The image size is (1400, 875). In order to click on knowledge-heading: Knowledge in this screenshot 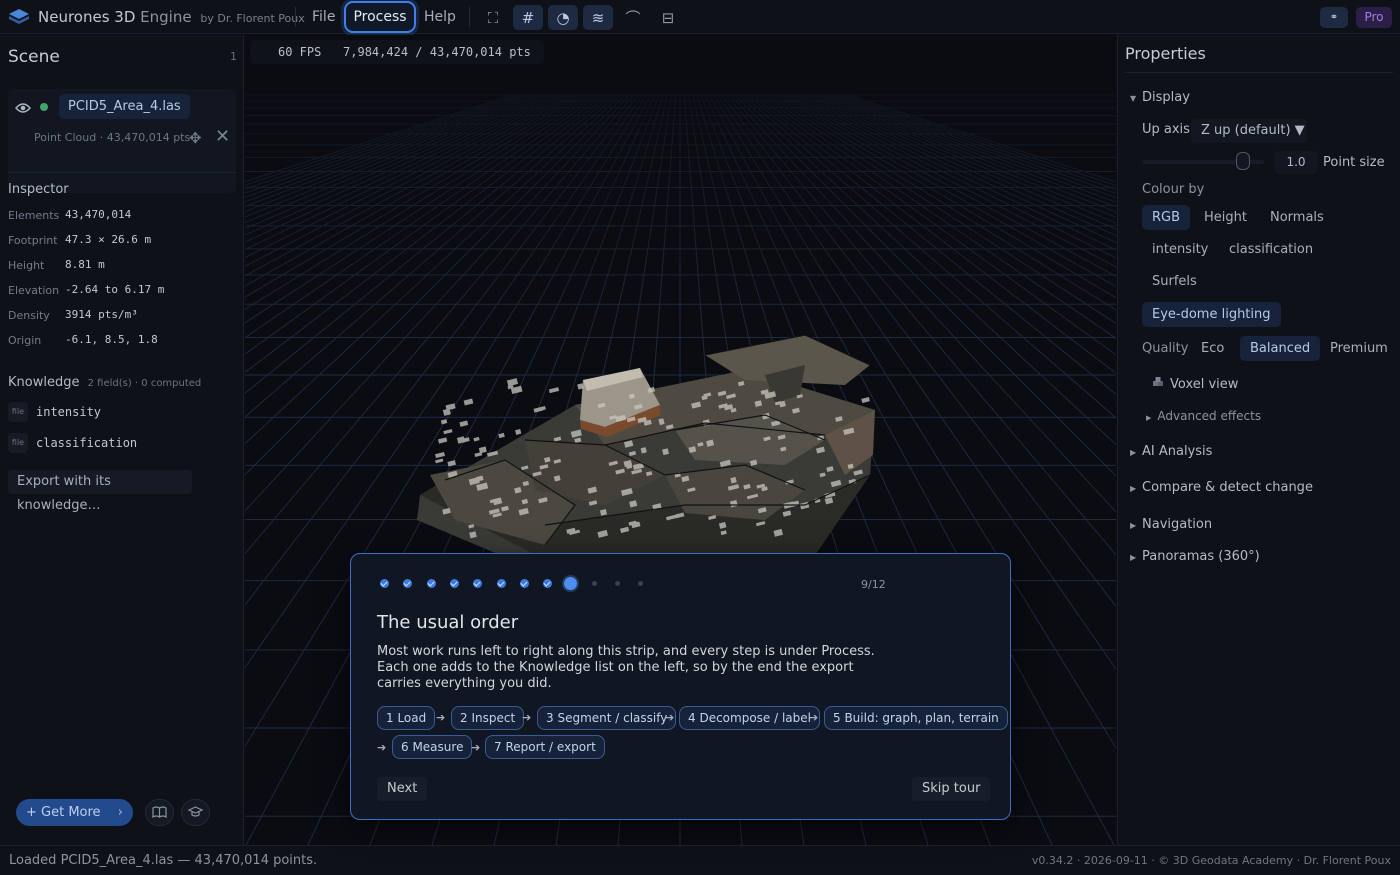, I will do `click(44, 382)`.